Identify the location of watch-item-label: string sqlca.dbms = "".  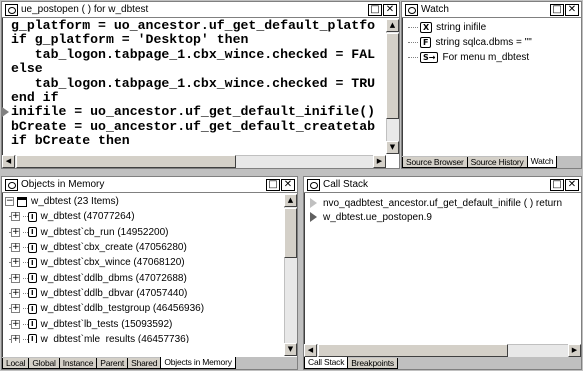
(483, 42).